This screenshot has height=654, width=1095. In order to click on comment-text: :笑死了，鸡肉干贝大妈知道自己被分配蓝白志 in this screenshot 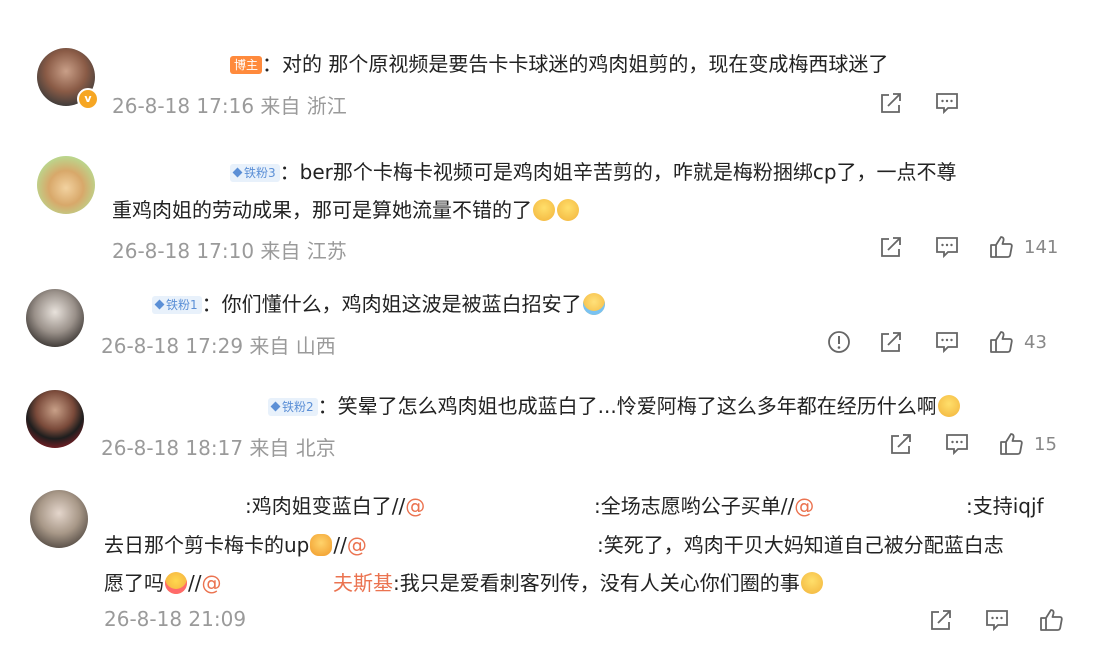, I will do `click(800, 545)`.